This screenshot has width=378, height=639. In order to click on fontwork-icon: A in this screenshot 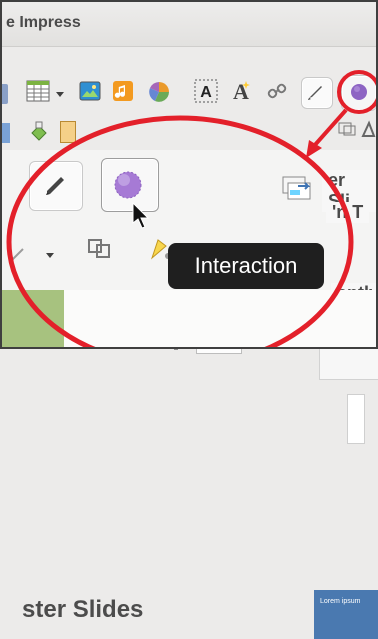, I will do `click(241, 91)`.